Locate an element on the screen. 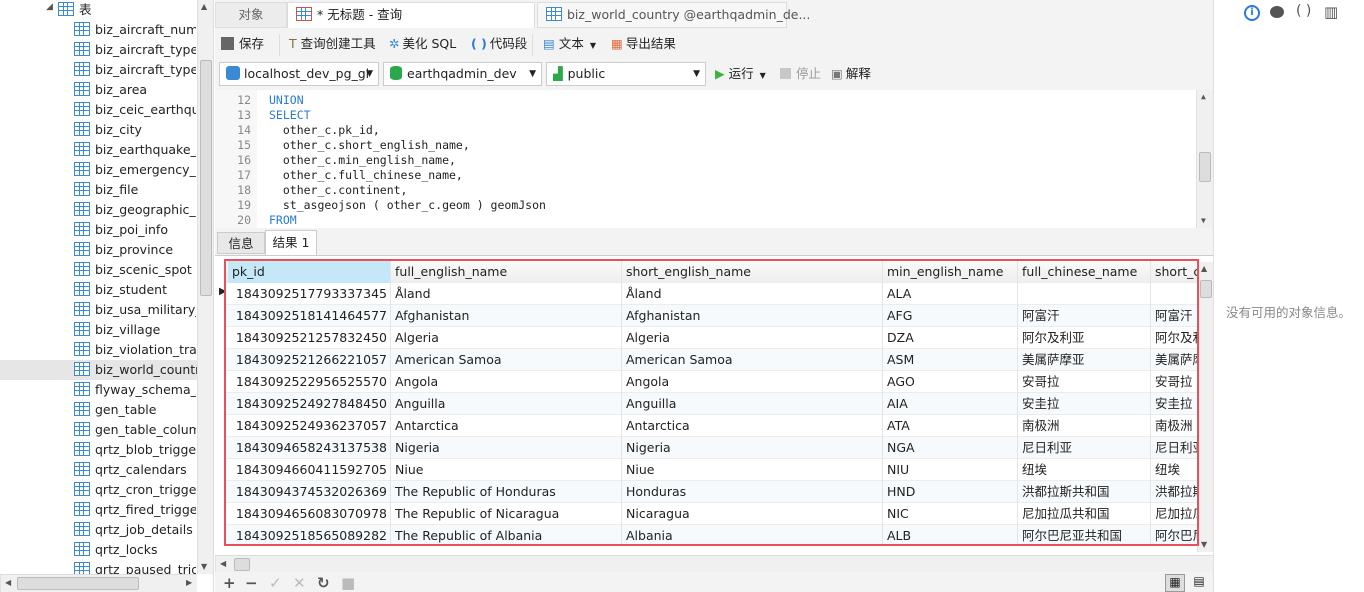  stop-button: 停止 is located at coordinates (800, 74).